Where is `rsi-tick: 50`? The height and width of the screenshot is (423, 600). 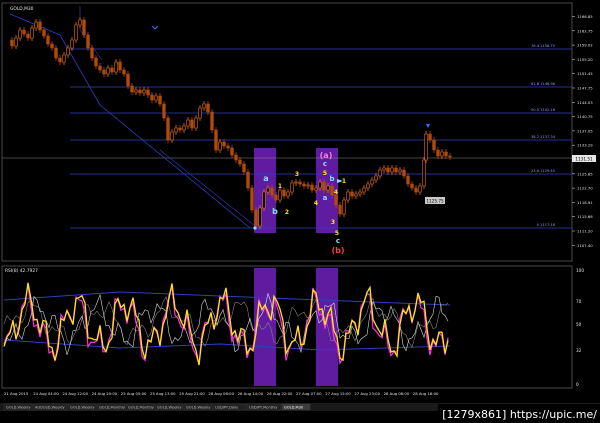 rsi-tick: 50 is located at coordinates (579, 324).